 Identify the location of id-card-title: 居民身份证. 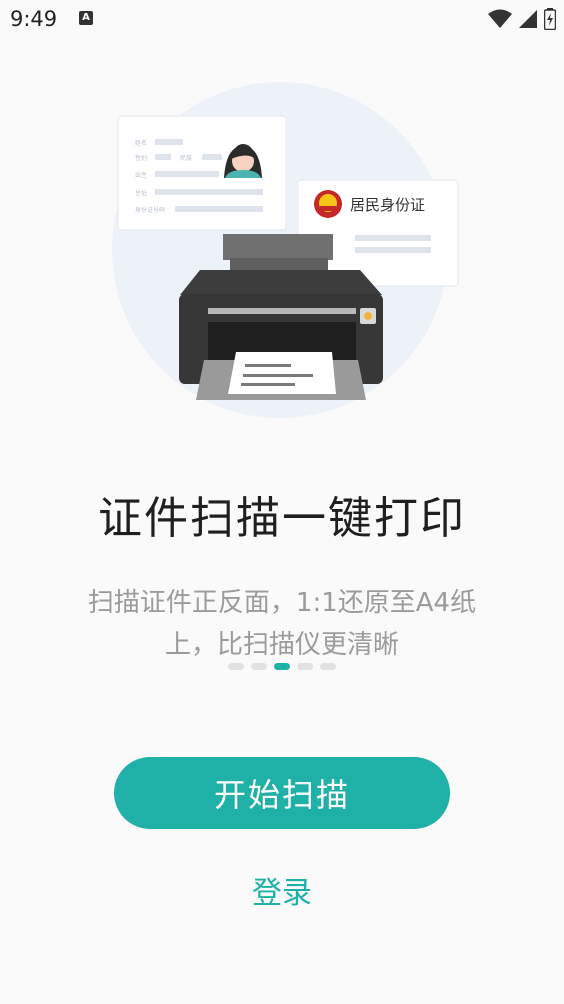
(387, 205).